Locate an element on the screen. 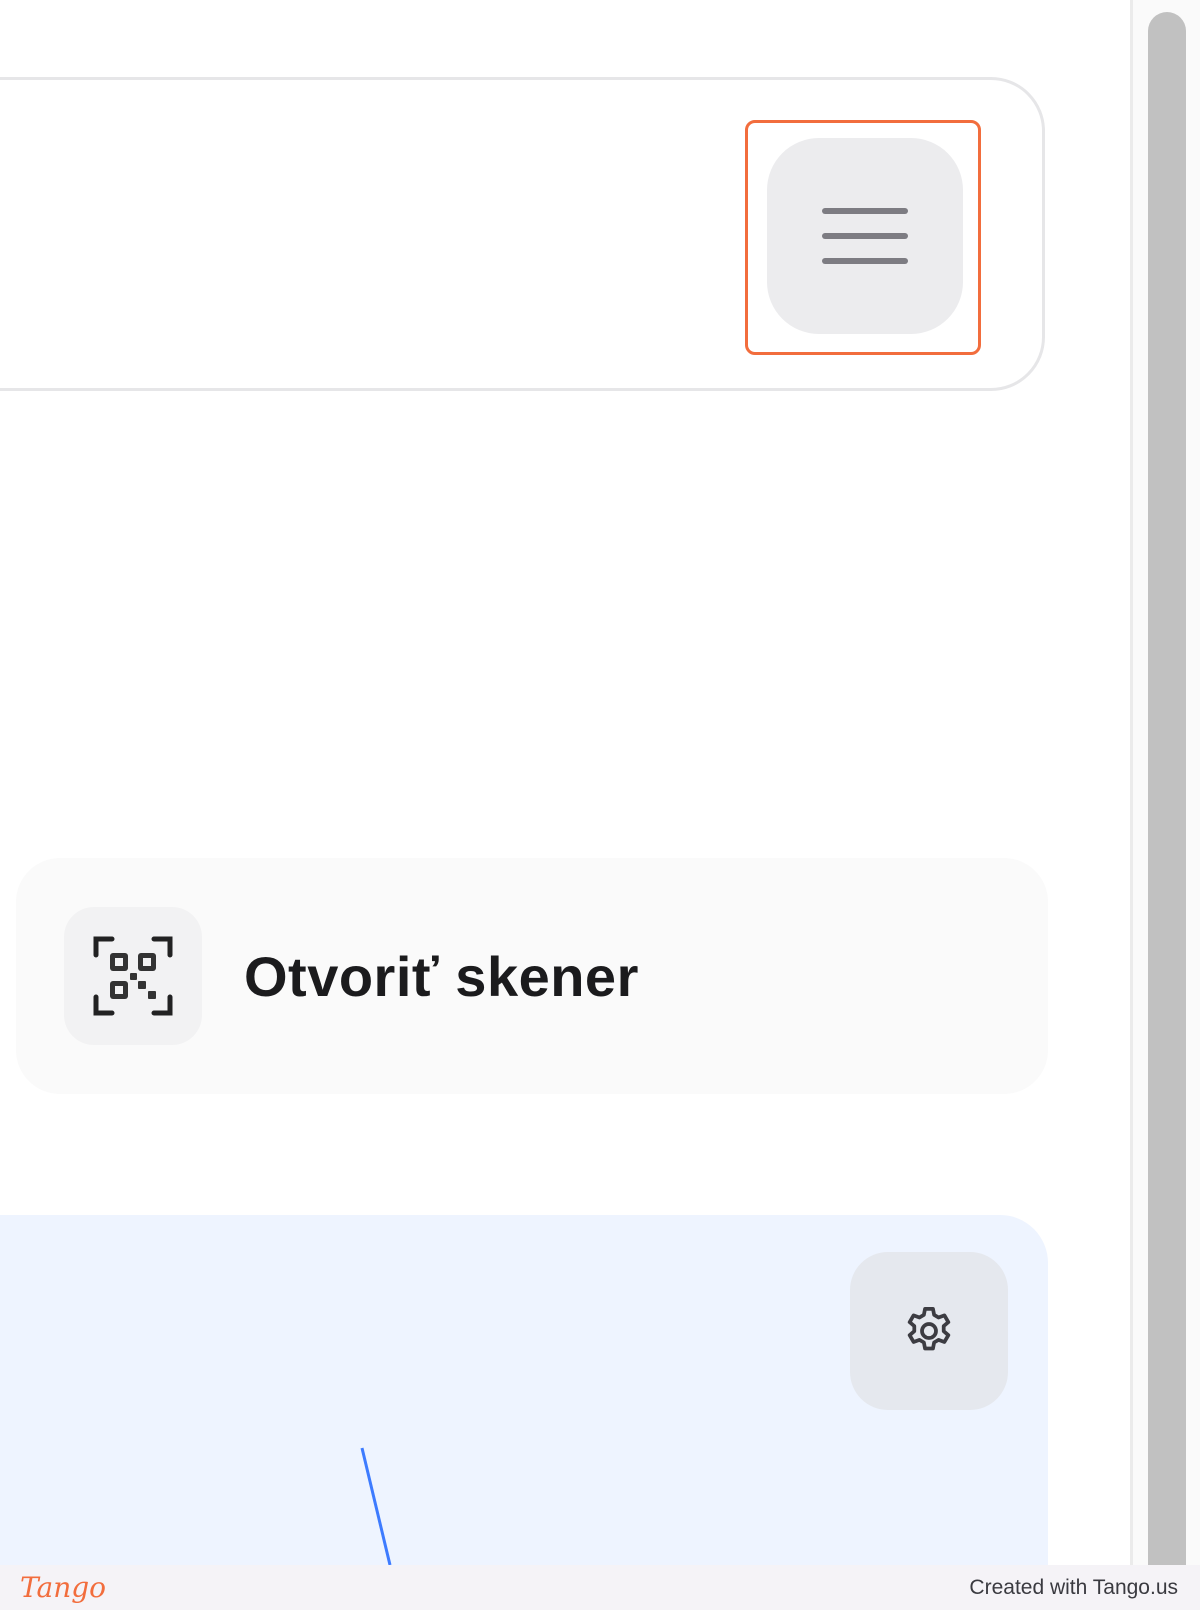 The width and height of the screenshot is (1200, 1610). settings-button is located at coordinates (929, 1331).